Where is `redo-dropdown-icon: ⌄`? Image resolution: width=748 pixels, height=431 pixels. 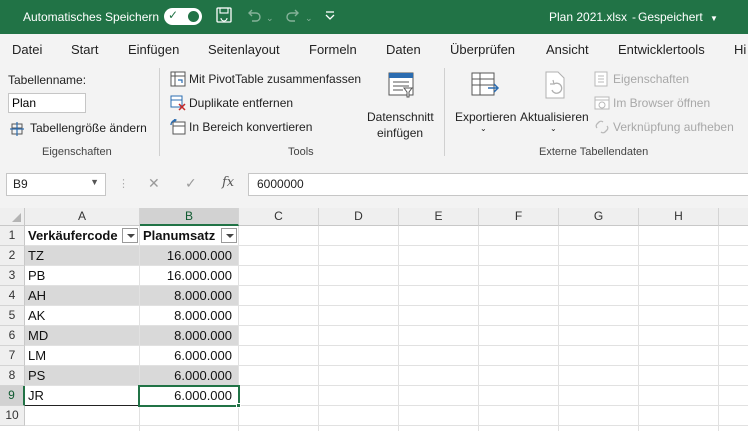 redo-dropdown-icon: ⌄ is located at coordinates (309, 18).